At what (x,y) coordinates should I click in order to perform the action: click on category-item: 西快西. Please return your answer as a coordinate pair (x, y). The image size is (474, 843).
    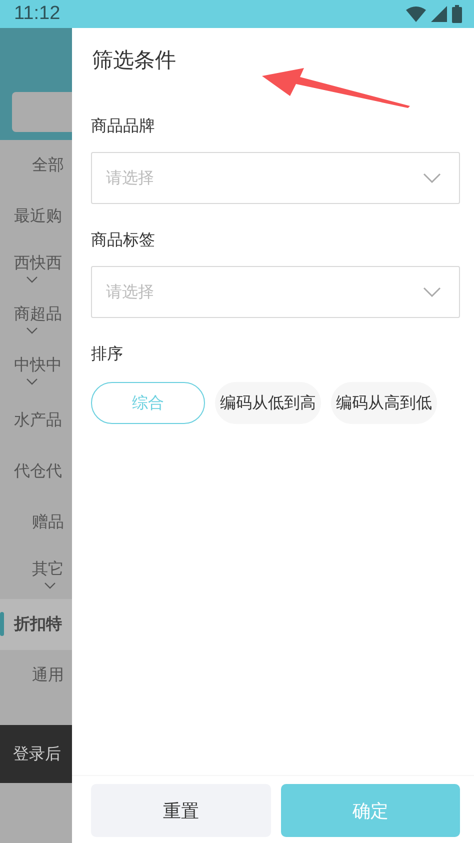
    Looking at the image, I should click on (36, 267).